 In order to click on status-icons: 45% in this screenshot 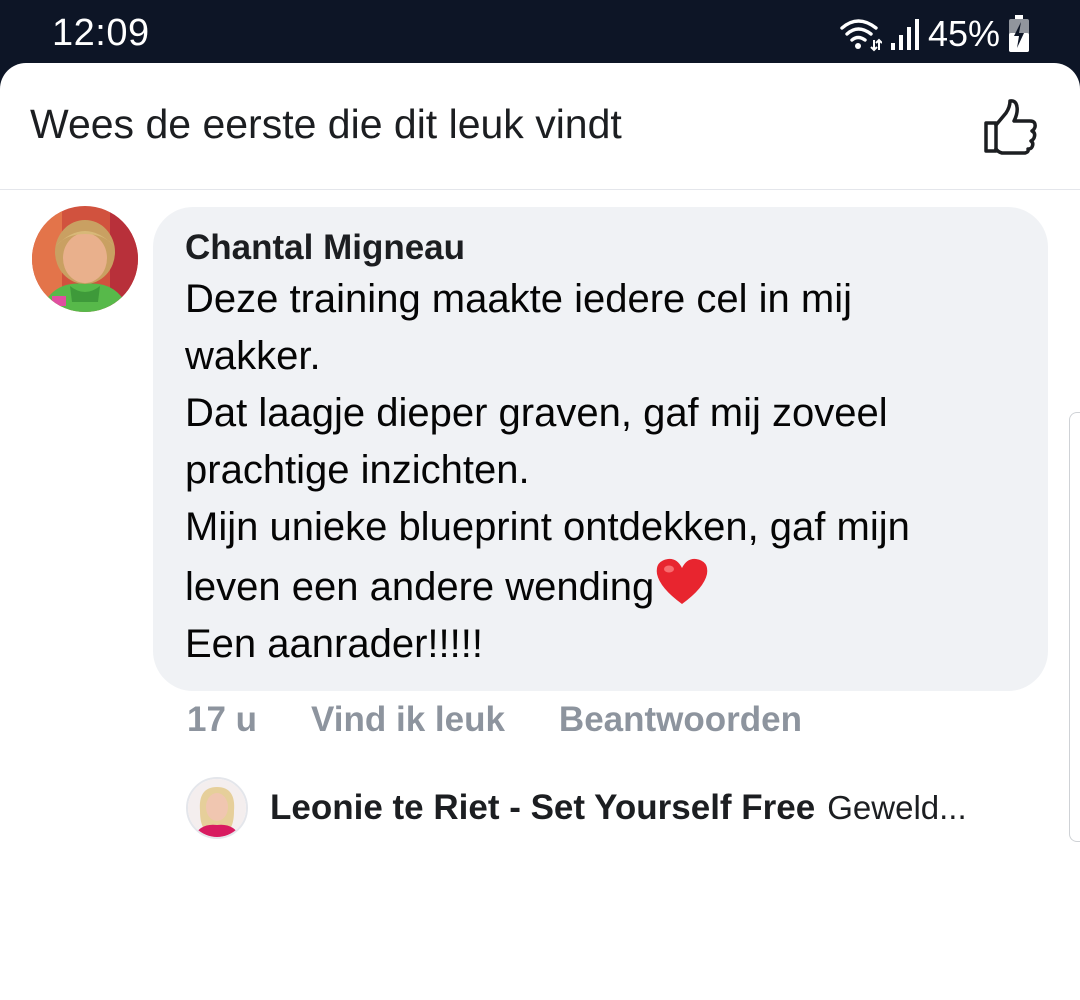, I will do `click(934, 34)`.